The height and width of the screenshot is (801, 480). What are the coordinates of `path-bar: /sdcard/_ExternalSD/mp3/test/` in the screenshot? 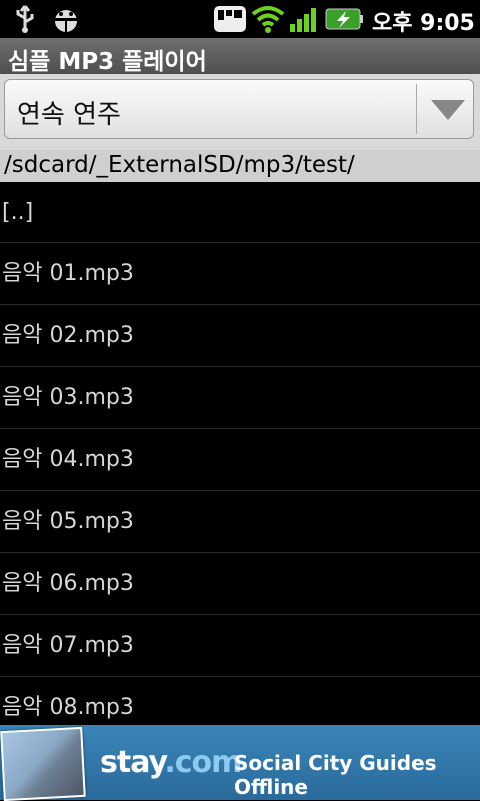 It's located at (240, 166).